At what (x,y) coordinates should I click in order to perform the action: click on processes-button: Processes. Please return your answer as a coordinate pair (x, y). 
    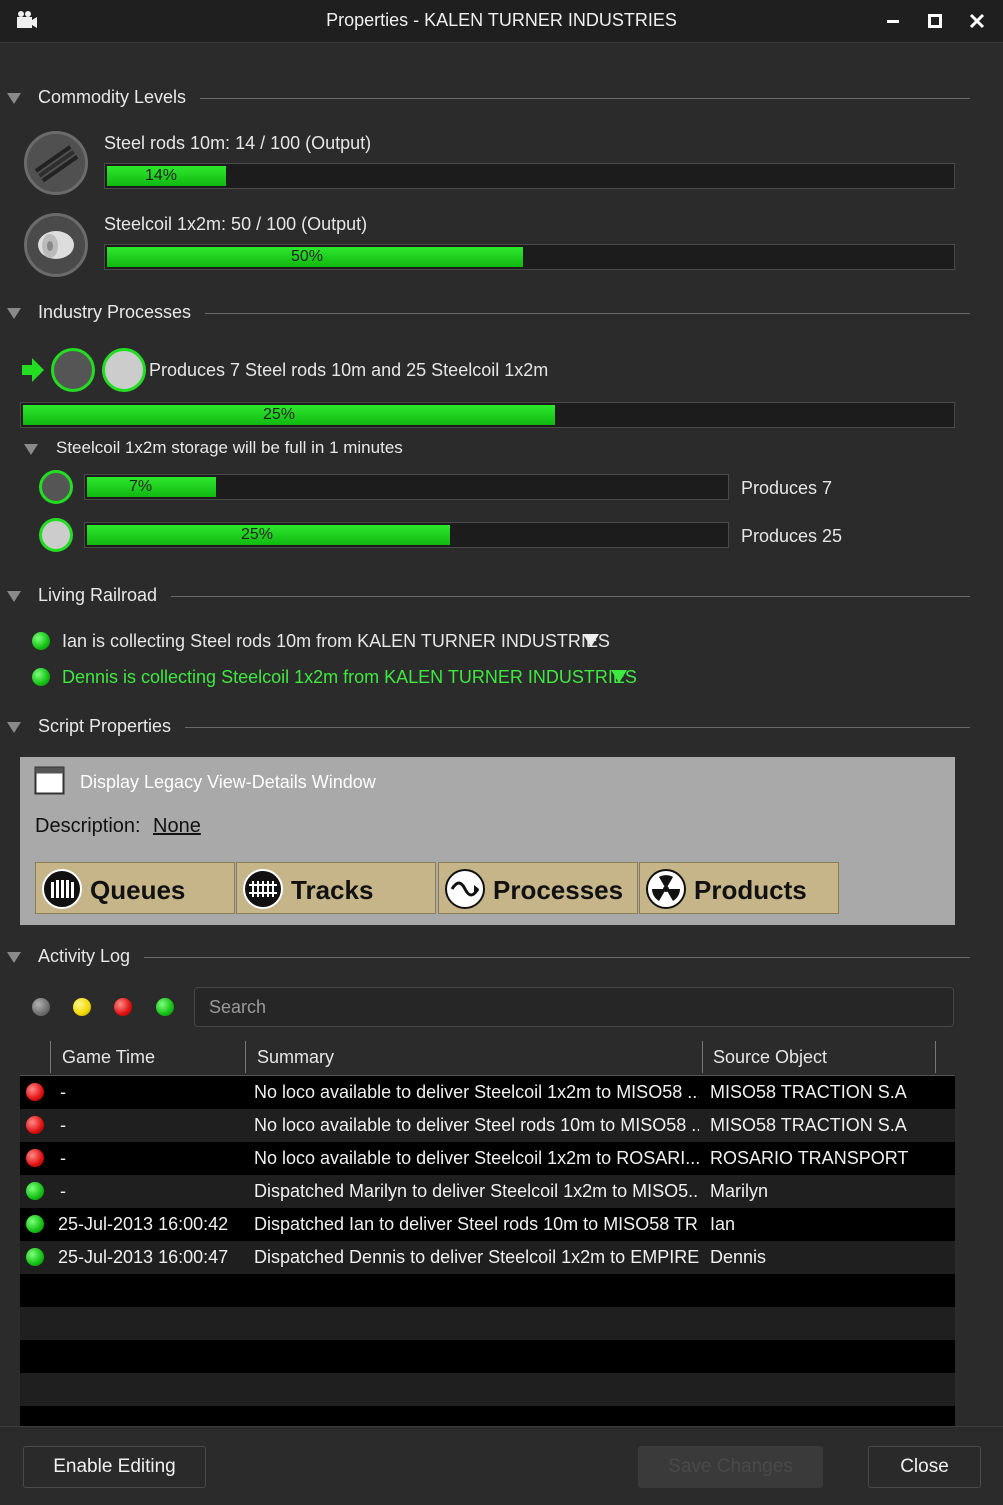
    Looking at the image, I should click on (538, 888).